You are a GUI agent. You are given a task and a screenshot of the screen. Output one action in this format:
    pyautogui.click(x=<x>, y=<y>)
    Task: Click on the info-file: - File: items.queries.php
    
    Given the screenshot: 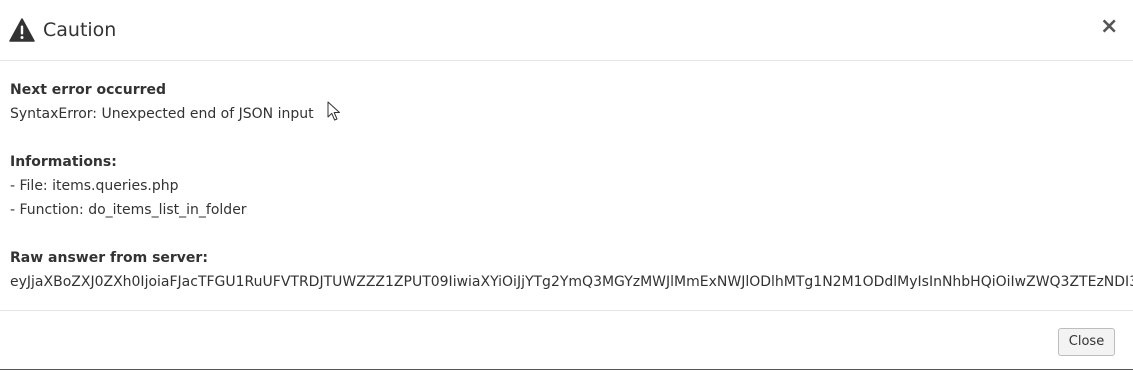 What is the action you would take?
    pyautogui.click(x=94, y=186)
    